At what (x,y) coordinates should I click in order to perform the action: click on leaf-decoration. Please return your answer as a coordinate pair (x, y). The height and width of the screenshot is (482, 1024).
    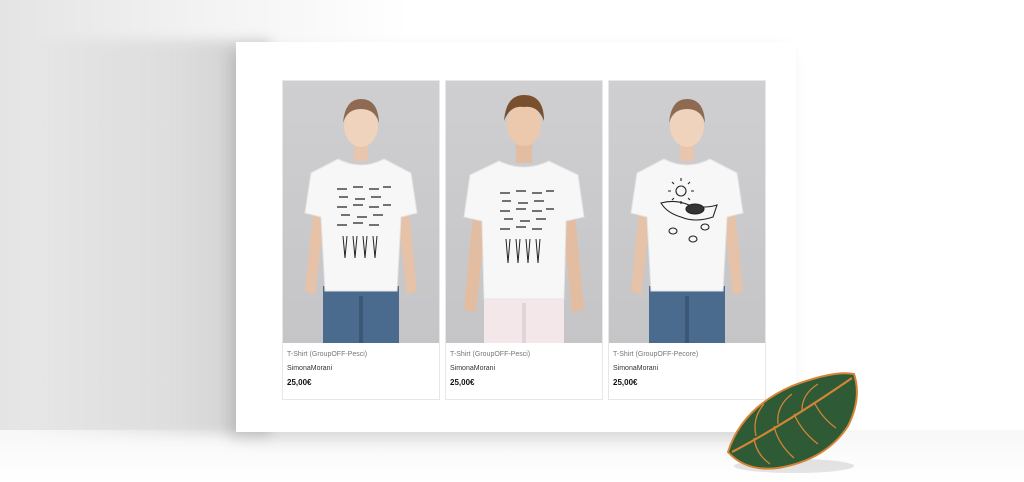
    Looking at the image, I should click on (792, 422).